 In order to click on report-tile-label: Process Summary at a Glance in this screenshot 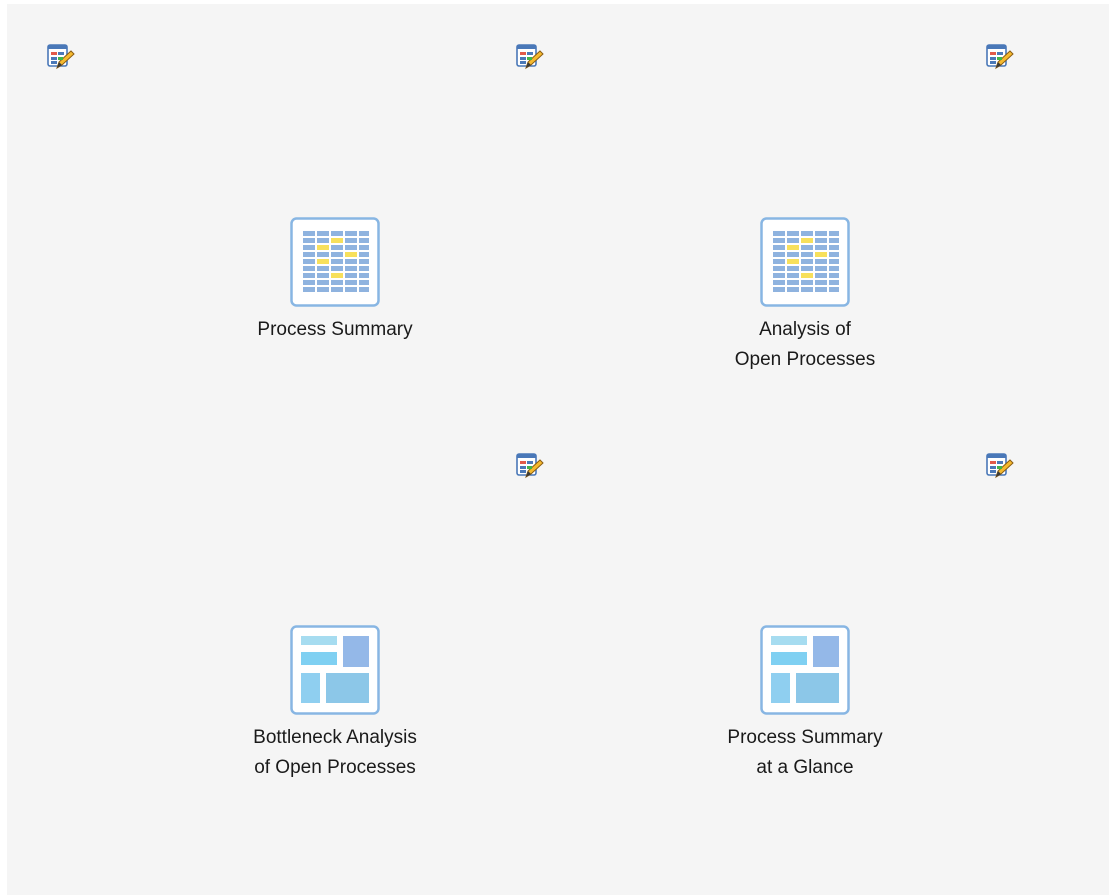, I will do `click(805, 752)`.